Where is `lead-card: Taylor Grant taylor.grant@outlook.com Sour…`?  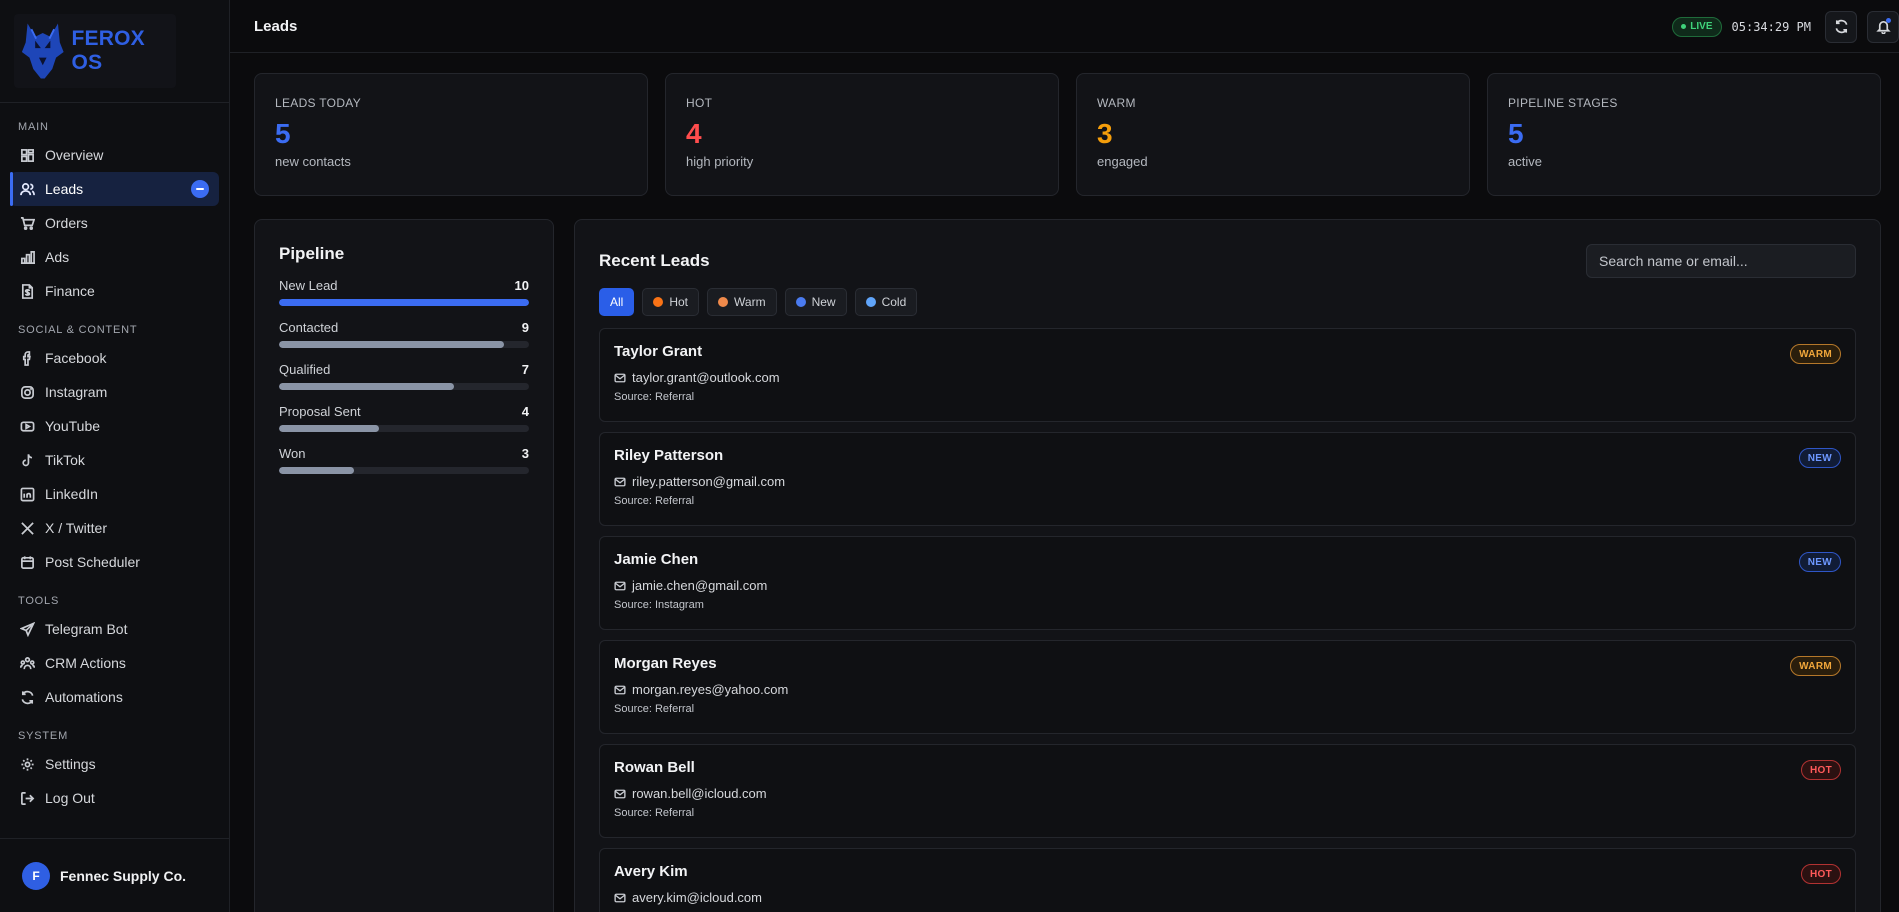
lead-card: Taylor Grant taylor.grant@outlook.com Sour… is located at coordinates (1227, 375).